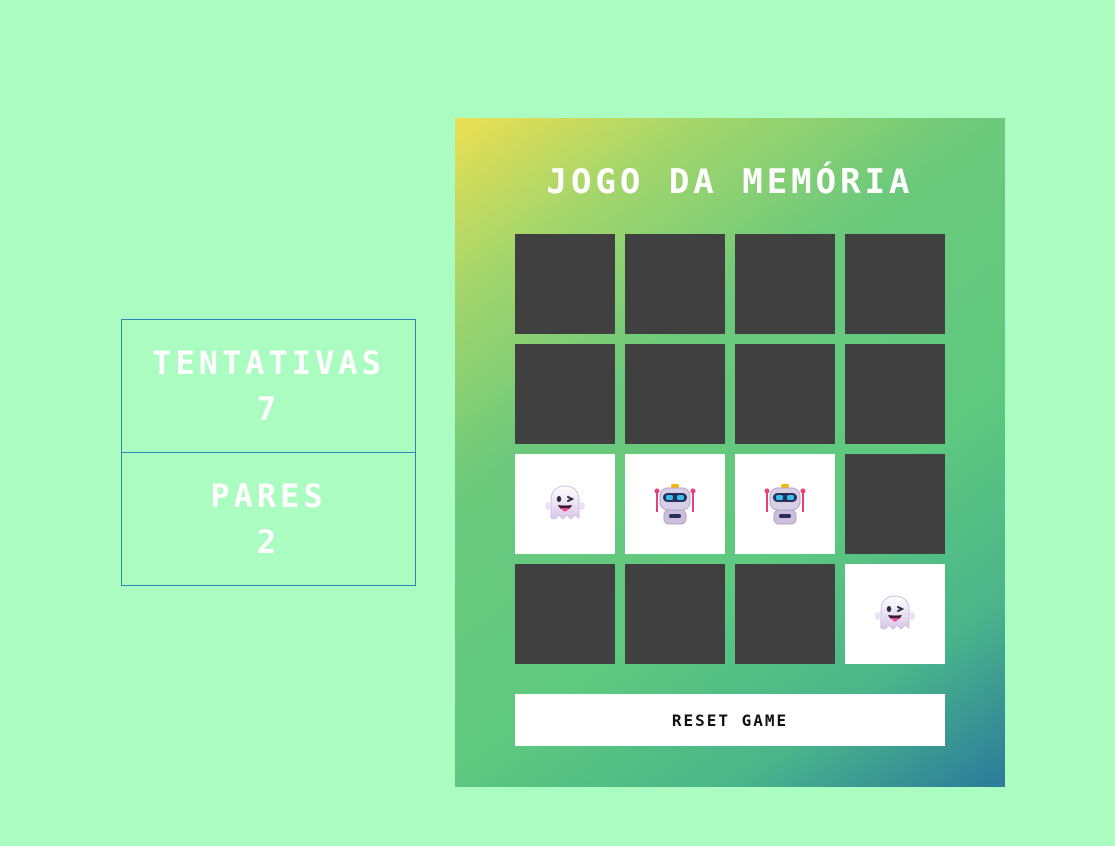 This screenshot has width=1115, height=846. Describe the element at coordinates (730, 182) in the screenshot. I see `game-title: JOGO DA MEMÓRIA` at that location.